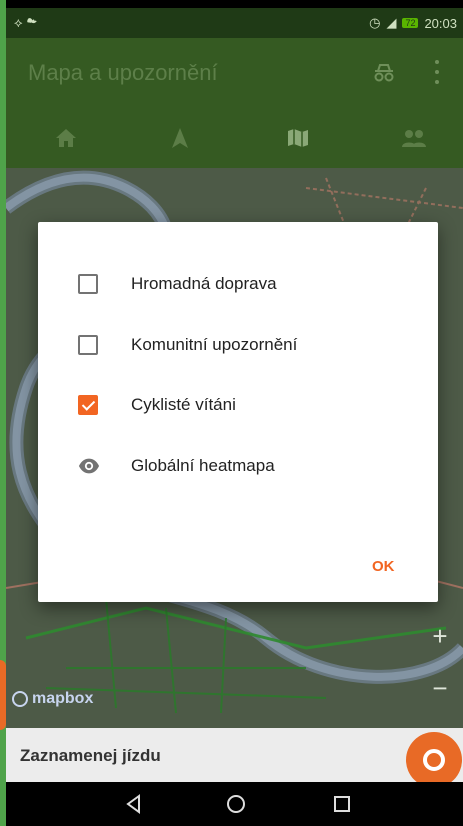  I want to click on status-time: 20:03, so click(440, 23).